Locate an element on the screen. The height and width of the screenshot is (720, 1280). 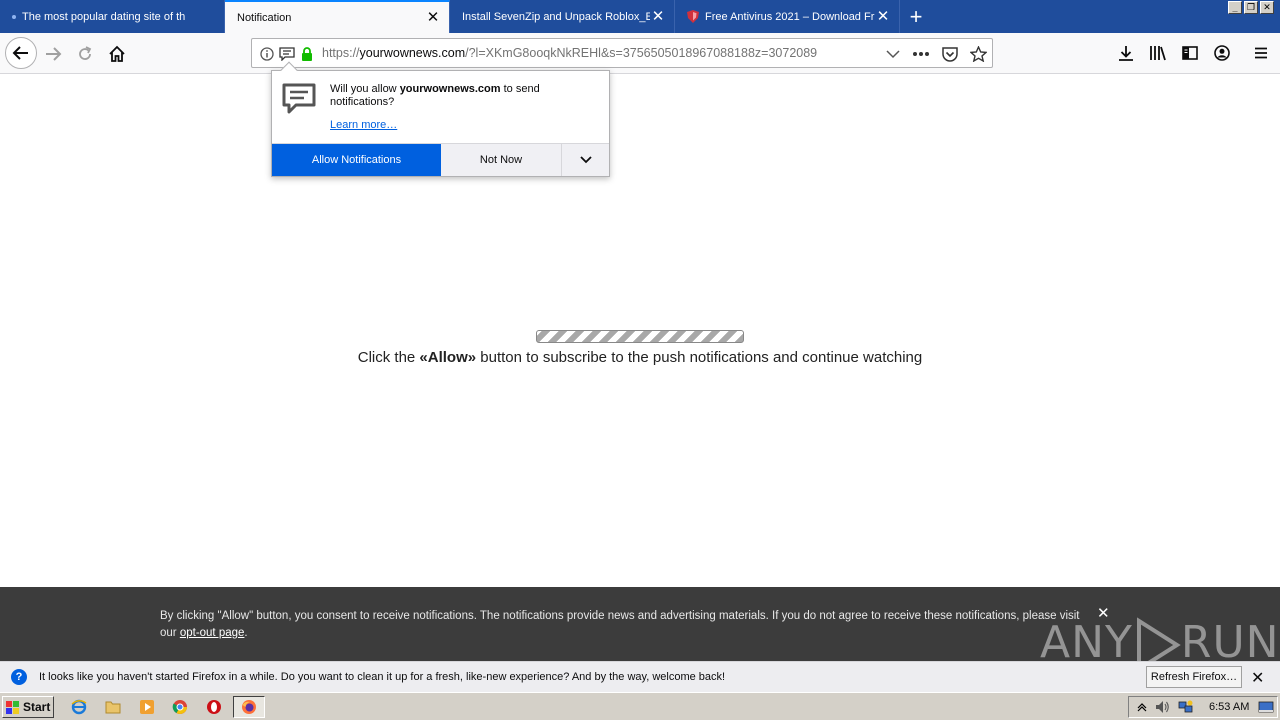
sidebar-button is located at coordinates (1190, 53).